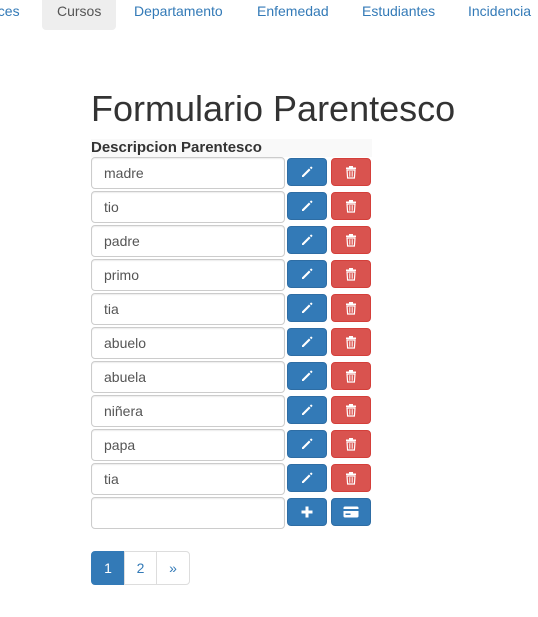 The width and height of the screenshot is (538, 617). Describe the element at coordinates (188, 513) in the screenshot. I see `new-descripcion-field` at that location.